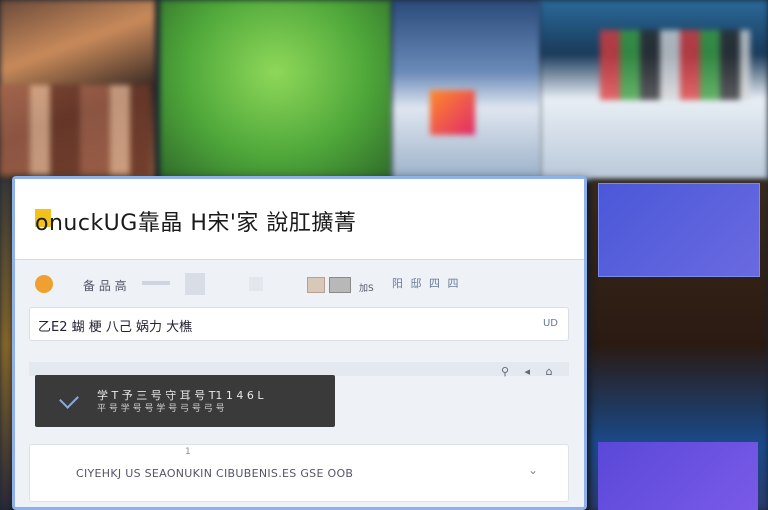 This screenshot has width=768, height=510. I want to click on toolbar-right-label: 阳 邸 四 四, so click(426, 283).